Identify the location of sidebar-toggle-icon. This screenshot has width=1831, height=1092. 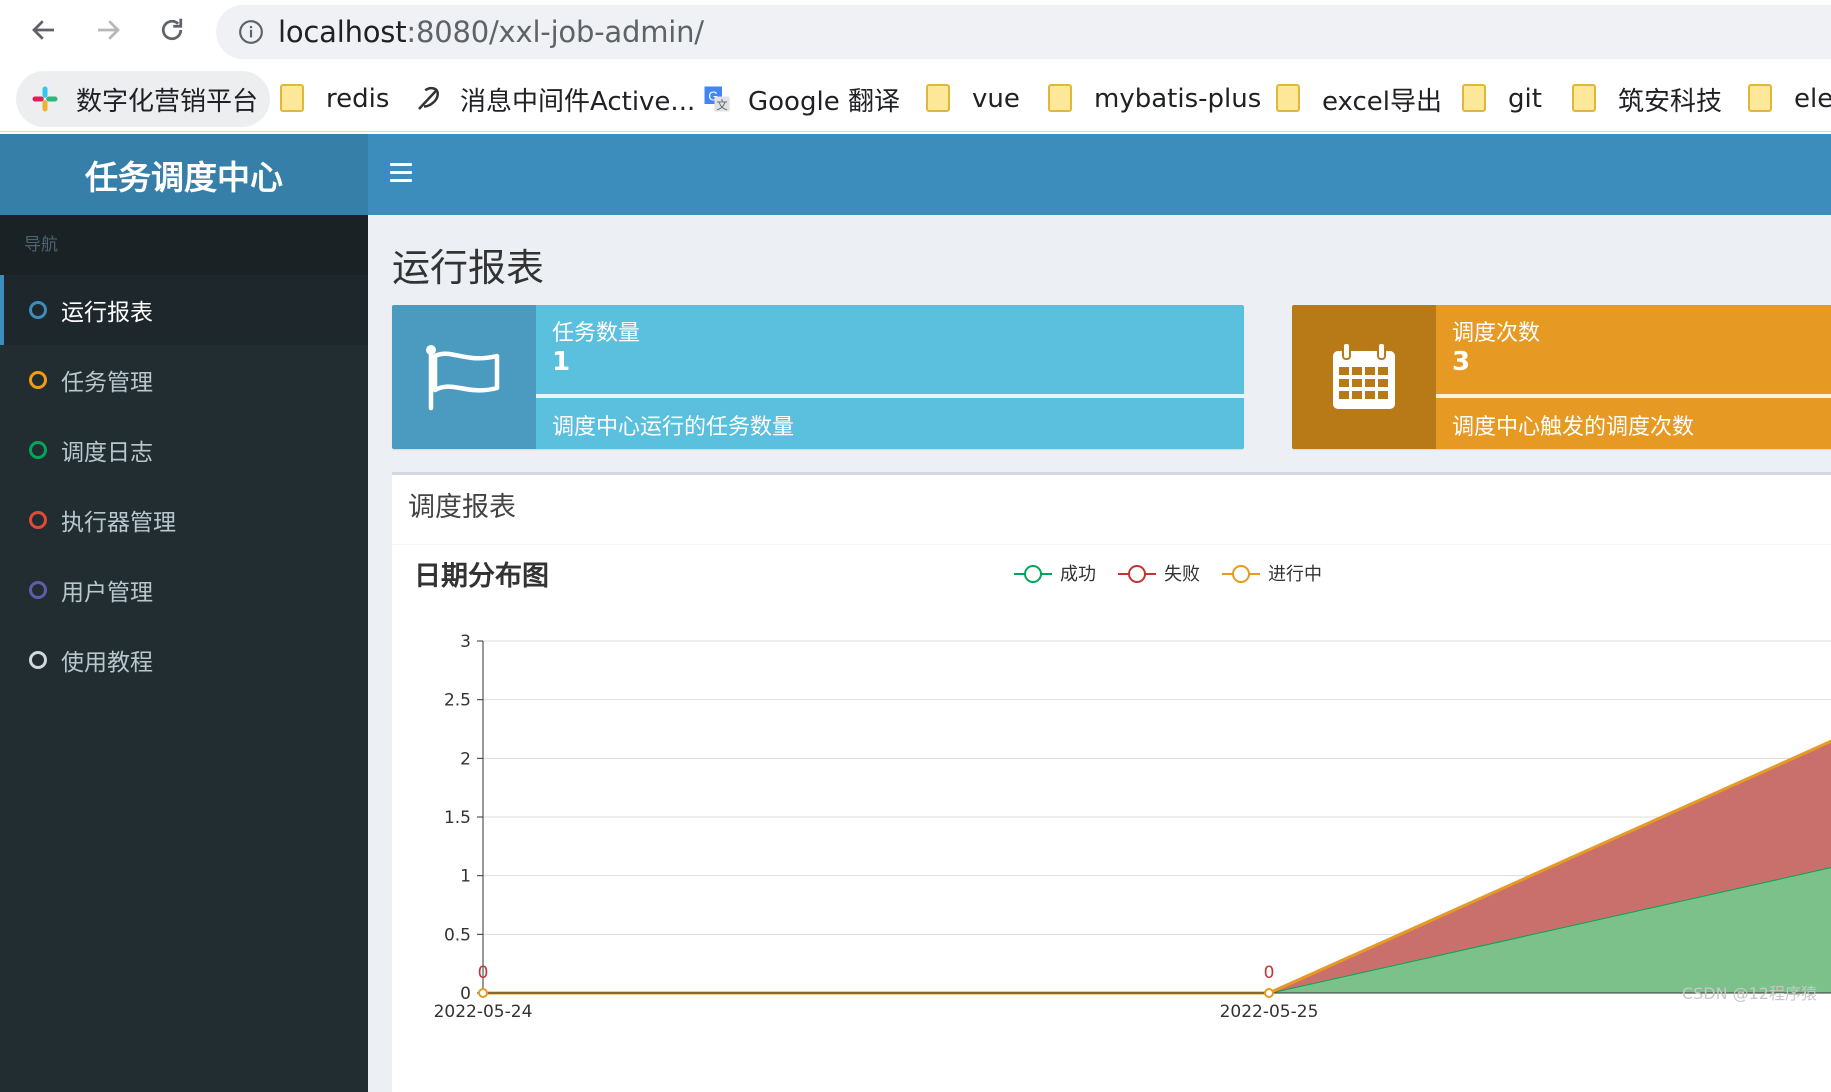
(401, 173).